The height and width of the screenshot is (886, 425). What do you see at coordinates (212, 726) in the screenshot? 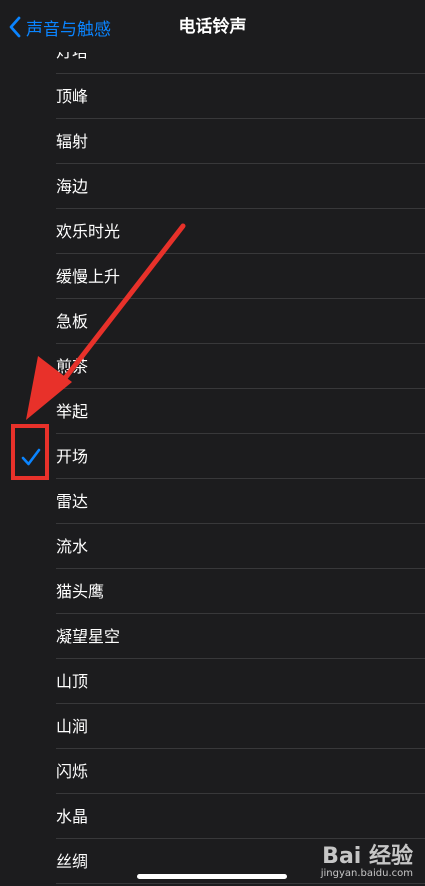
I see `ringtone-row: 山涧` at bounding box center [212, 726].